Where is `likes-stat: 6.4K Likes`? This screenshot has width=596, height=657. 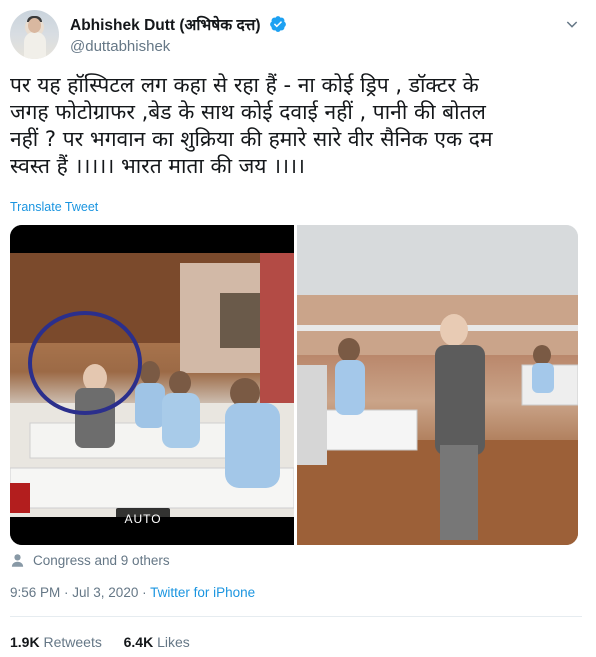
likes-stat: 6.4K Likes is located at coordinates (157, 642).